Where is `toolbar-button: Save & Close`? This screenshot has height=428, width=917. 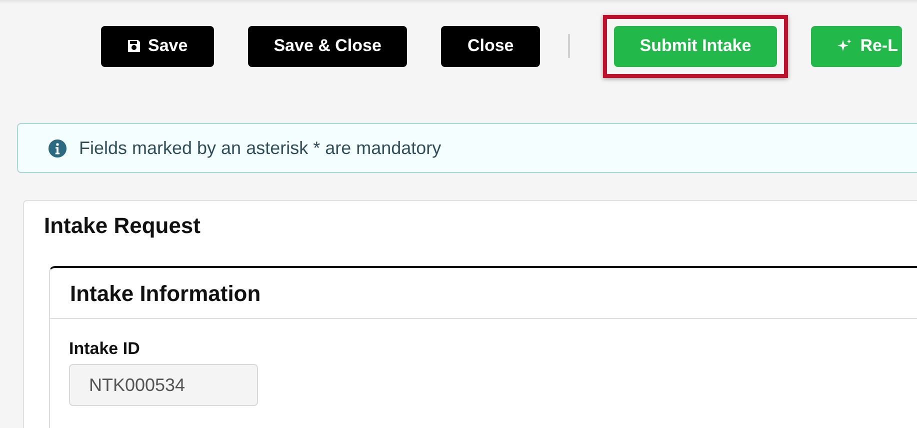 toolbar-button: Save & Close is located at coordinates (328, 46).